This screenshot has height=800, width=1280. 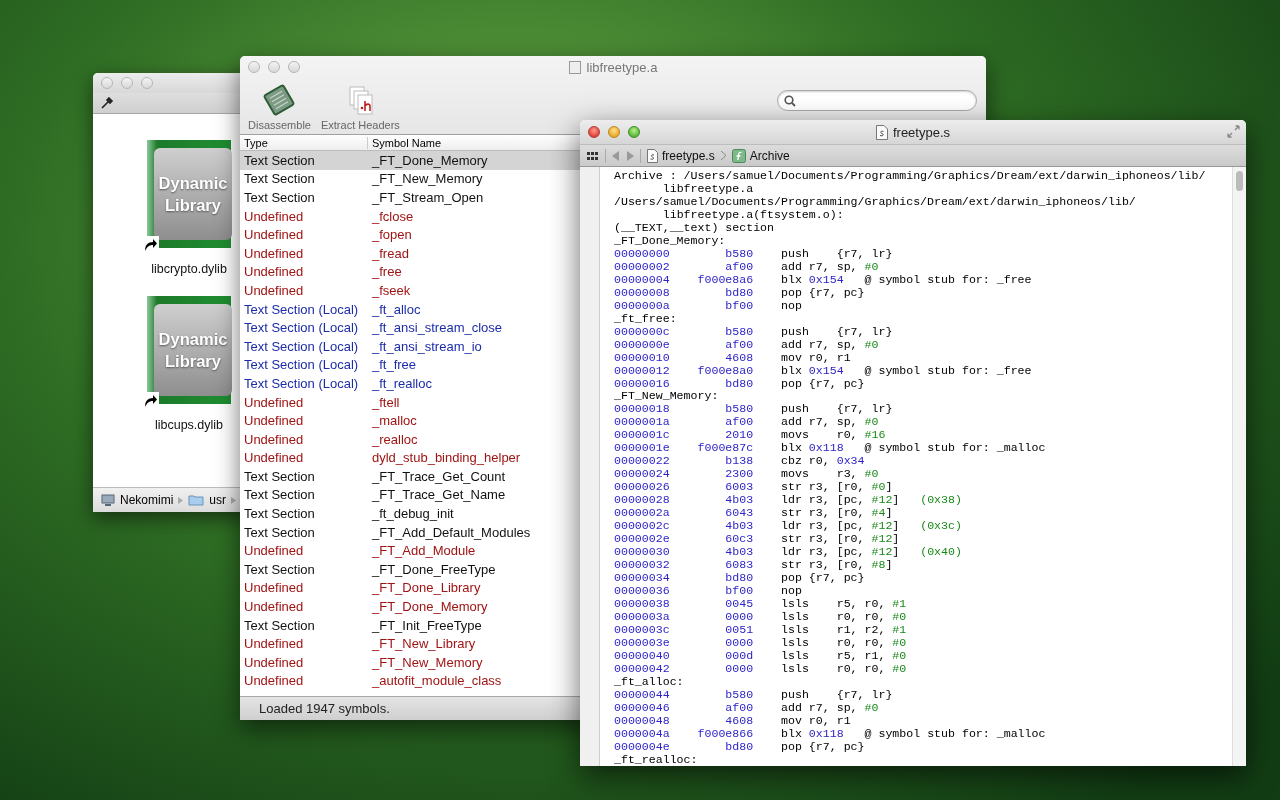 I want to click on table-row: Undefined _fread, so click(x=410, y=253).